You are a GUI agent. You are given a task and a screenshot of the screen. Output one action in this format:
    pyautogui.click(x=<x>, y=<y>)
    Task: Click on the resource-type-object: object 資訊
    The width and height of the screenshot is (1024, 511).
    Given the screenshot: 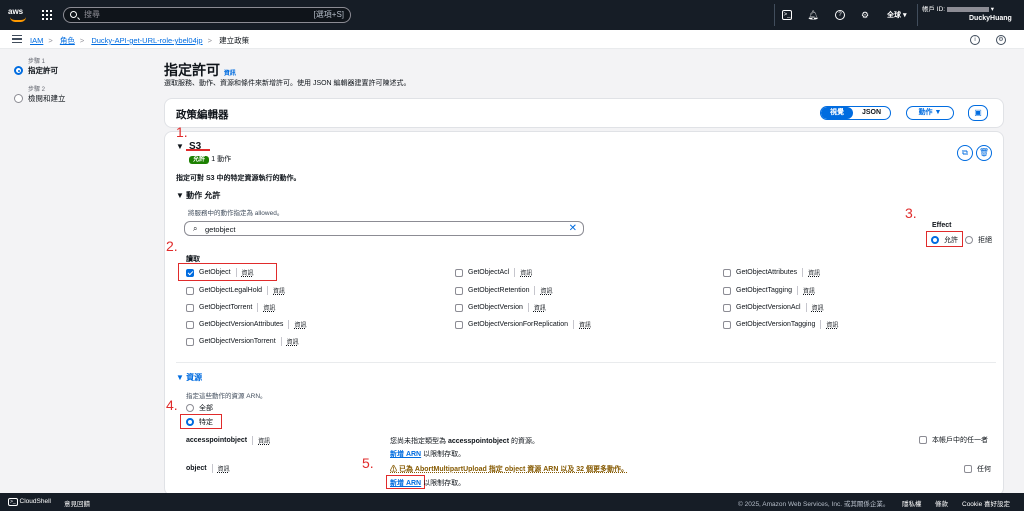 What is the action you would take?
    pyautogui.click(x=208, y=468)
    